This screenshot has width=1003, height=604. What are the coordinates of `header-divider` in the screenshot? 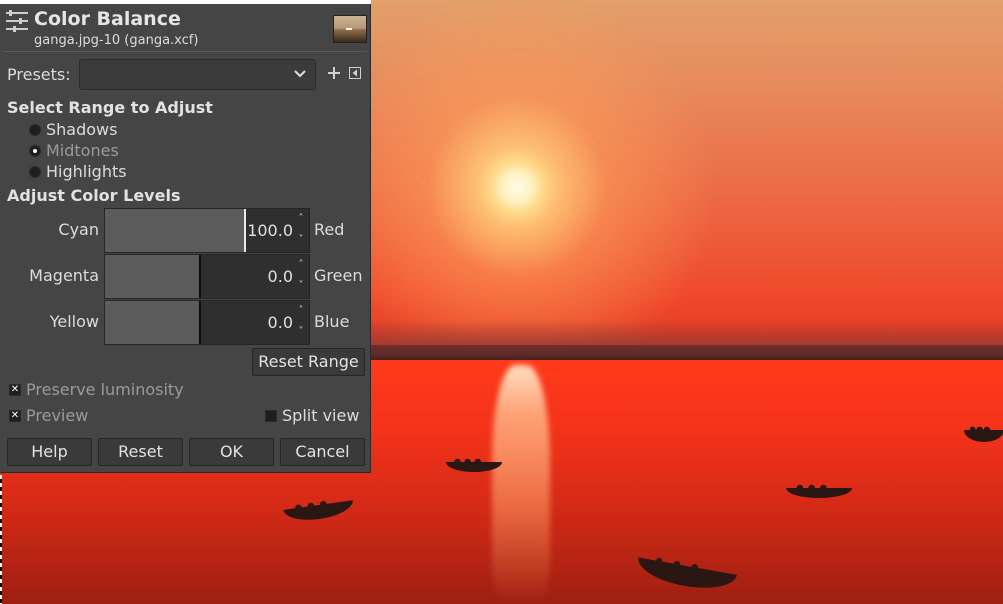 It's located at (185, 51).